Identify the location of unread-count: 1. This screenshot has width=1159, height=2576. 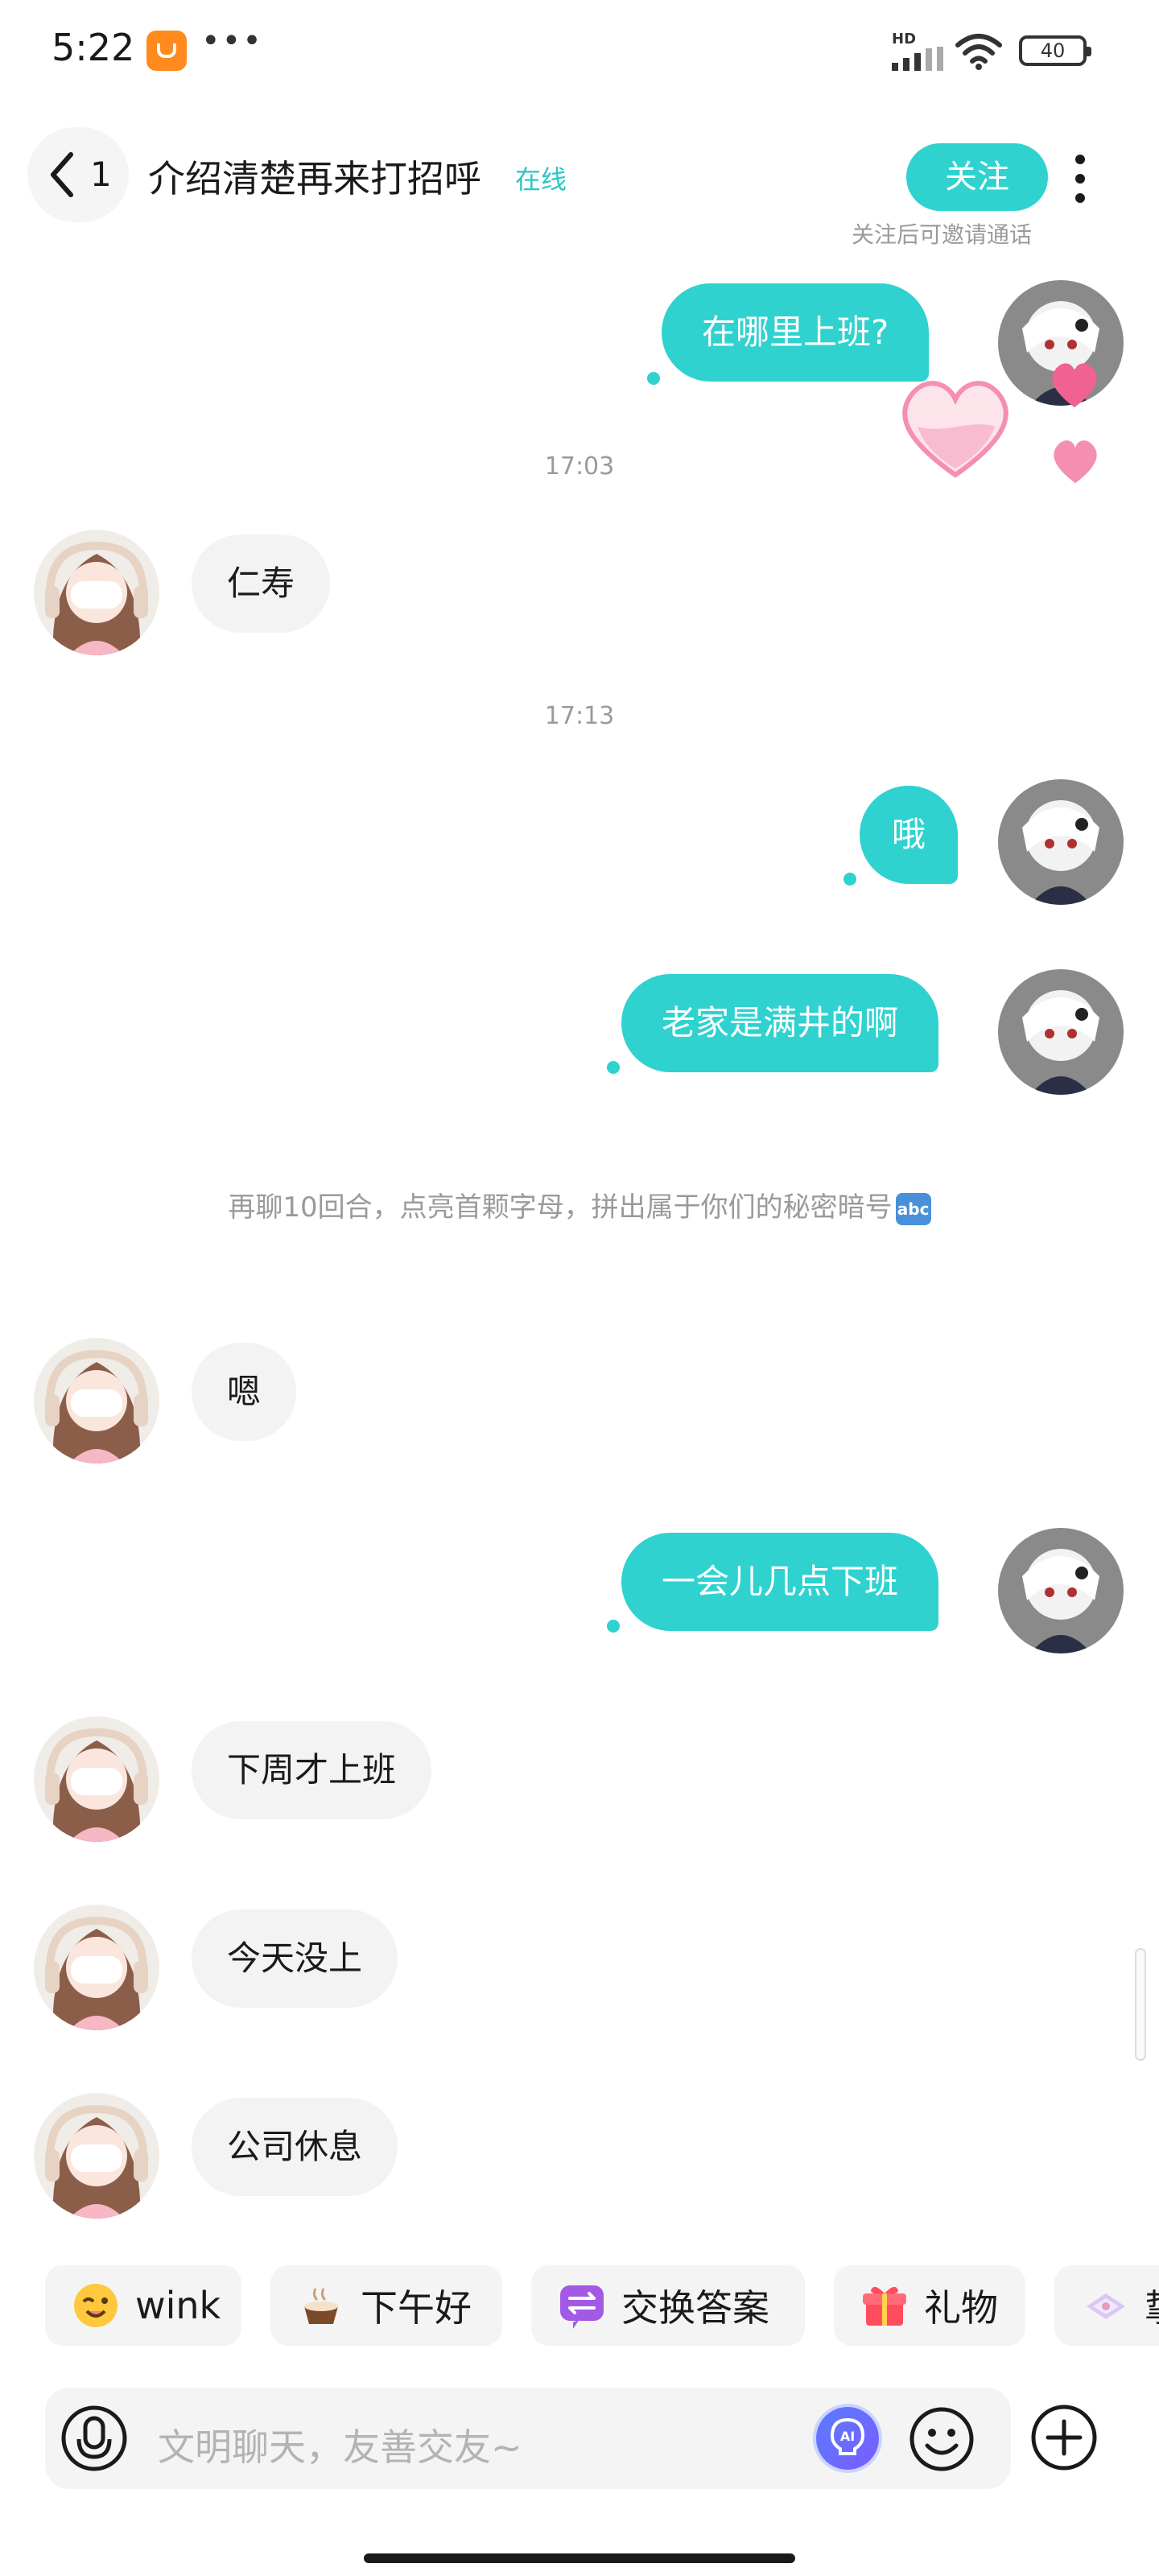
(101, 174).